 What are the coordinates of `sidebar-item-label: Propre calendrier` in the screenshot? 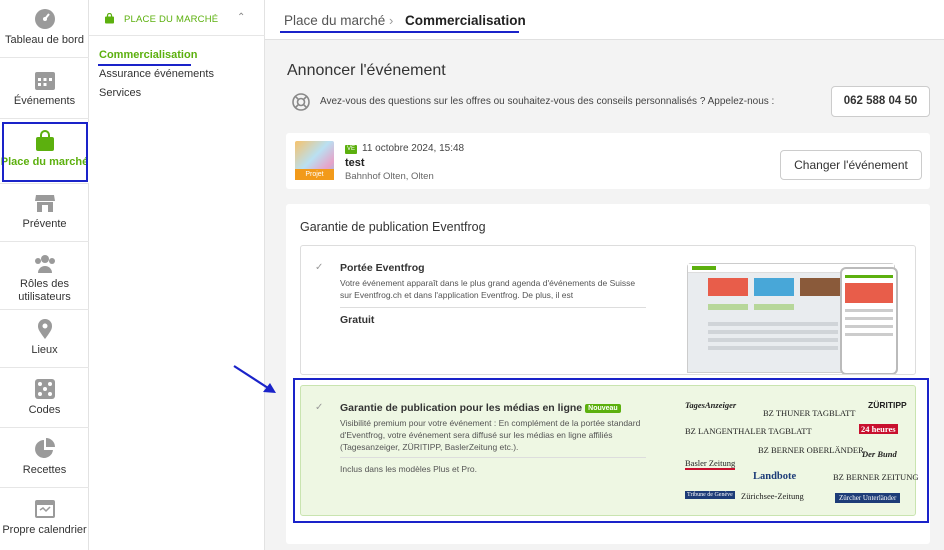 It's located at (44, 530).